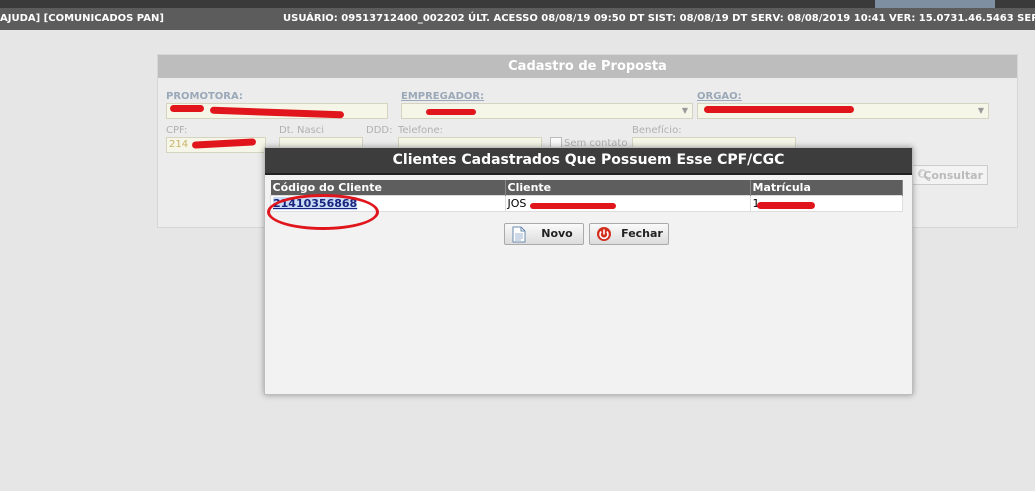 The width and height of the screenshot is (1035, 491). Describe the element at coordinates (379, 130) in the screenshot. I see `ddd-label: DDD:` at that location.